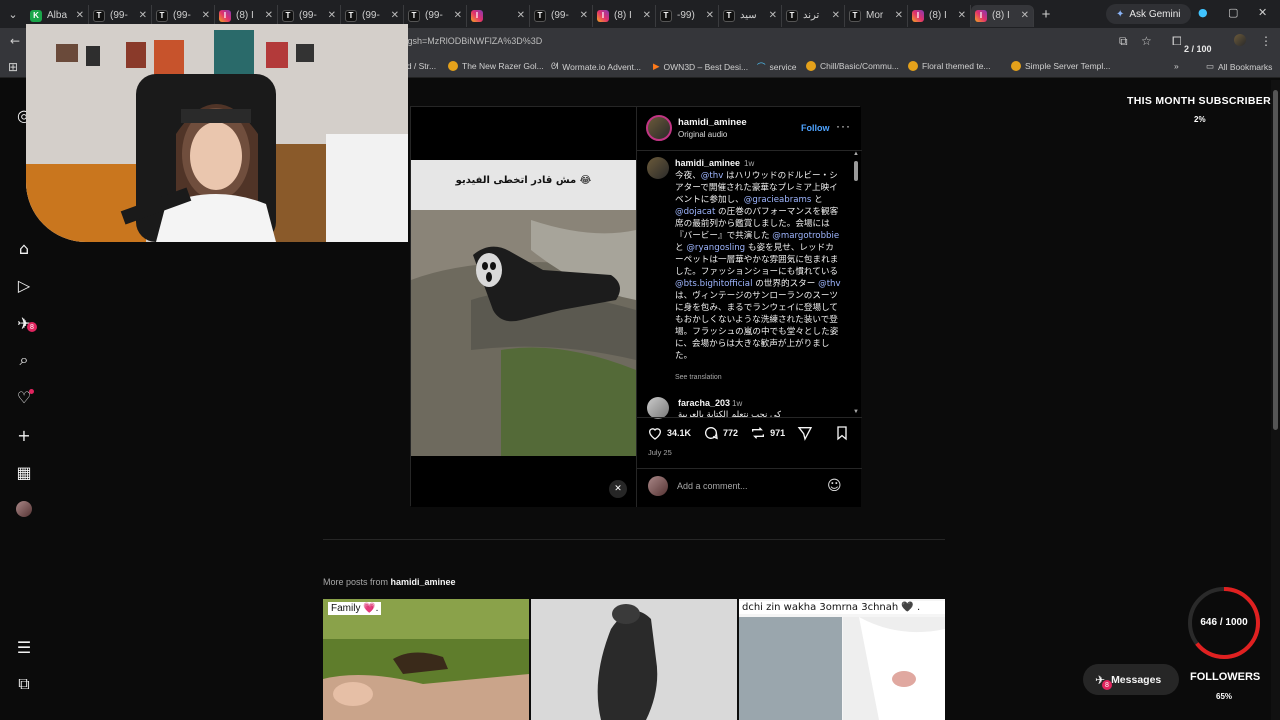 The image size is (1280, 720). I want to click on apps-grid-icon: ⊞, so click(13, 67).